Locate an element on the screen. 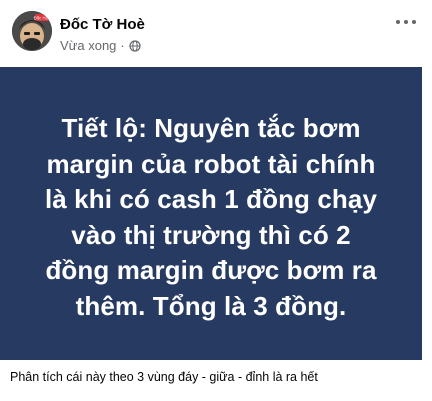  globe-icon is located at coordinates (135, 45).